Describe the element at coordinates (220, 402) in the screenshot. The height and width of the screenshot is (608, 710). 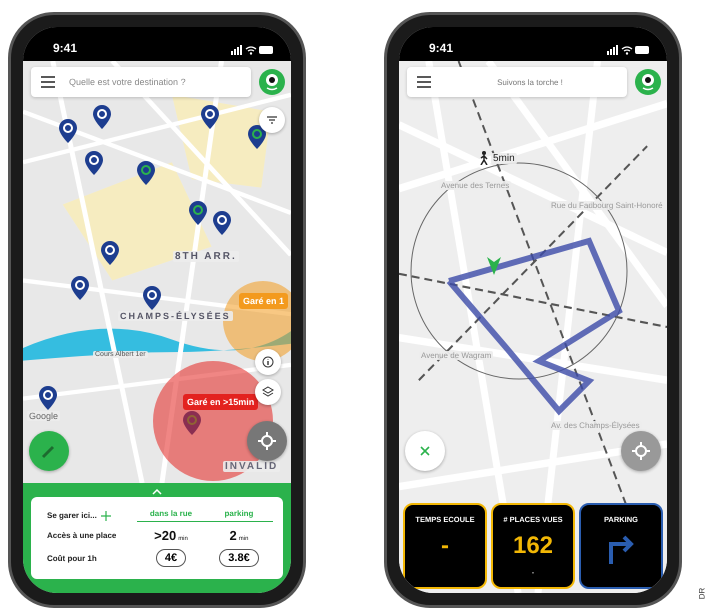
I see `parking-badge: Garé en >15min` at that location.